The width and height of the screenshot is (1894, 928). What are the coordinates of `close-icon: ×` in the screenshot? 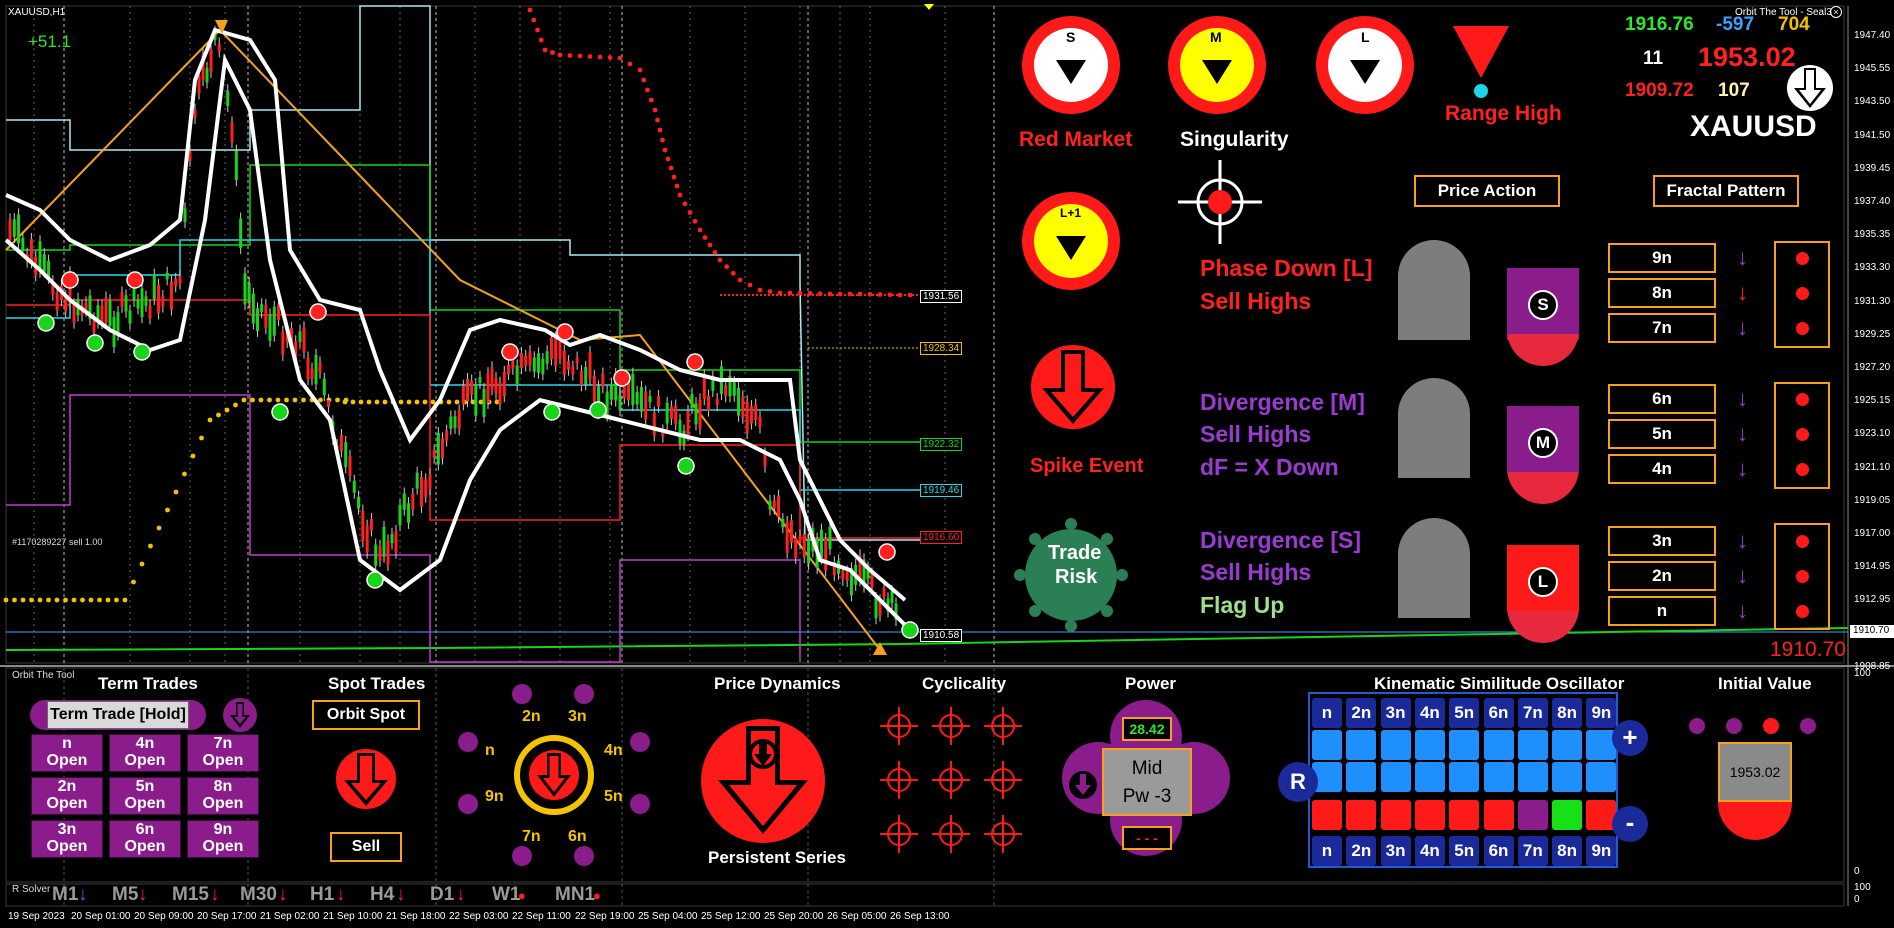 It's located at (1836, 12).